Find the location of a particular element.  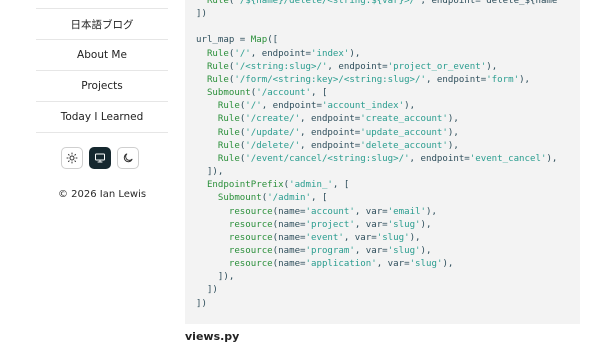

code-line: resource(name='account', var='email'), is located at coordinates (332, 211).